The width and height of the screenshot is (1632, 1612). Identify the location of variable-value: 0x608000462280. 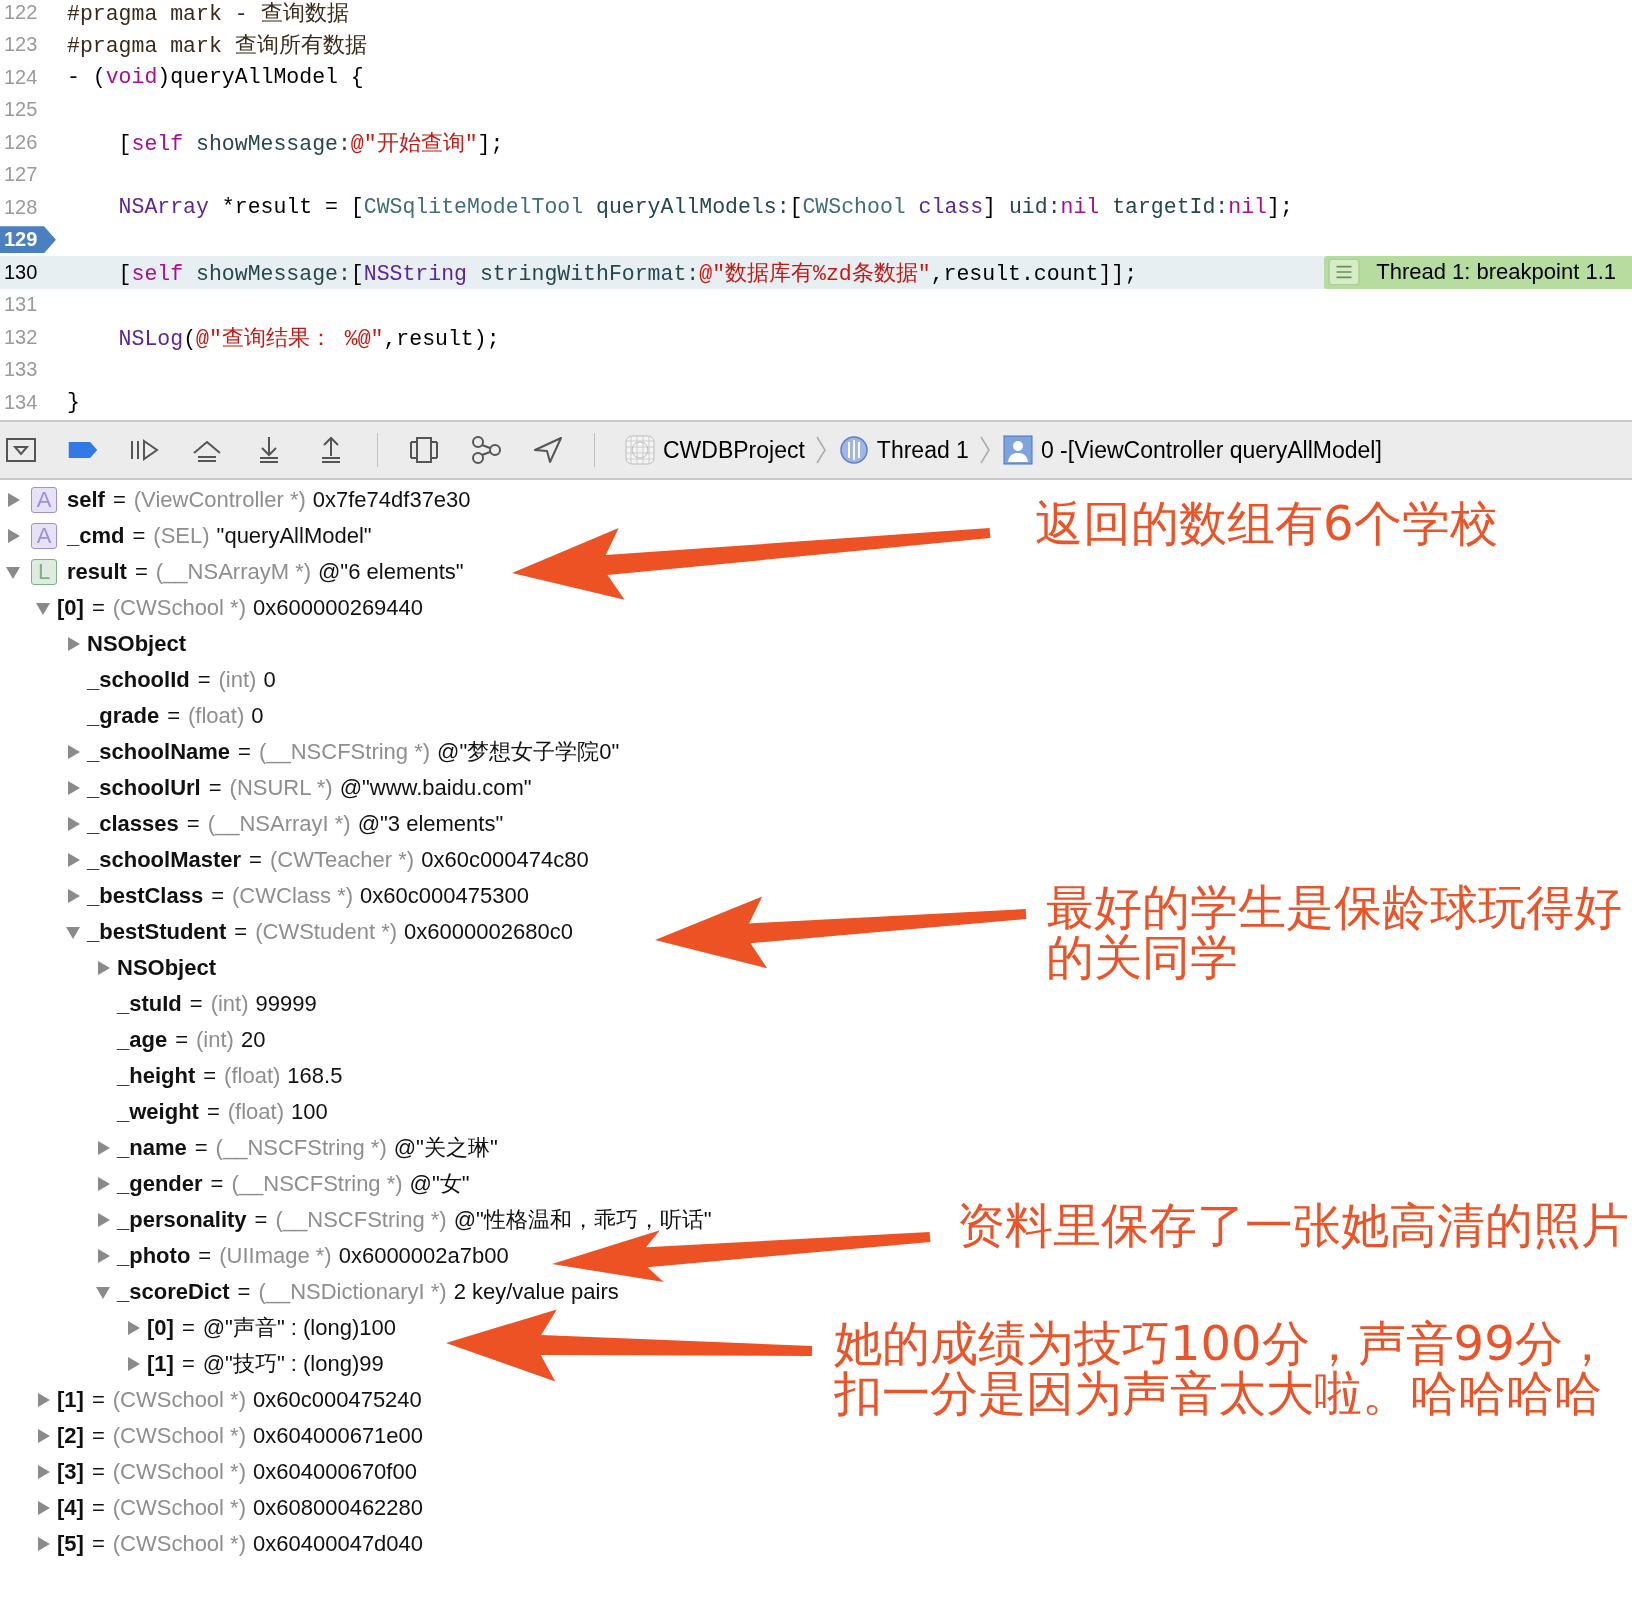
(338, 1508).